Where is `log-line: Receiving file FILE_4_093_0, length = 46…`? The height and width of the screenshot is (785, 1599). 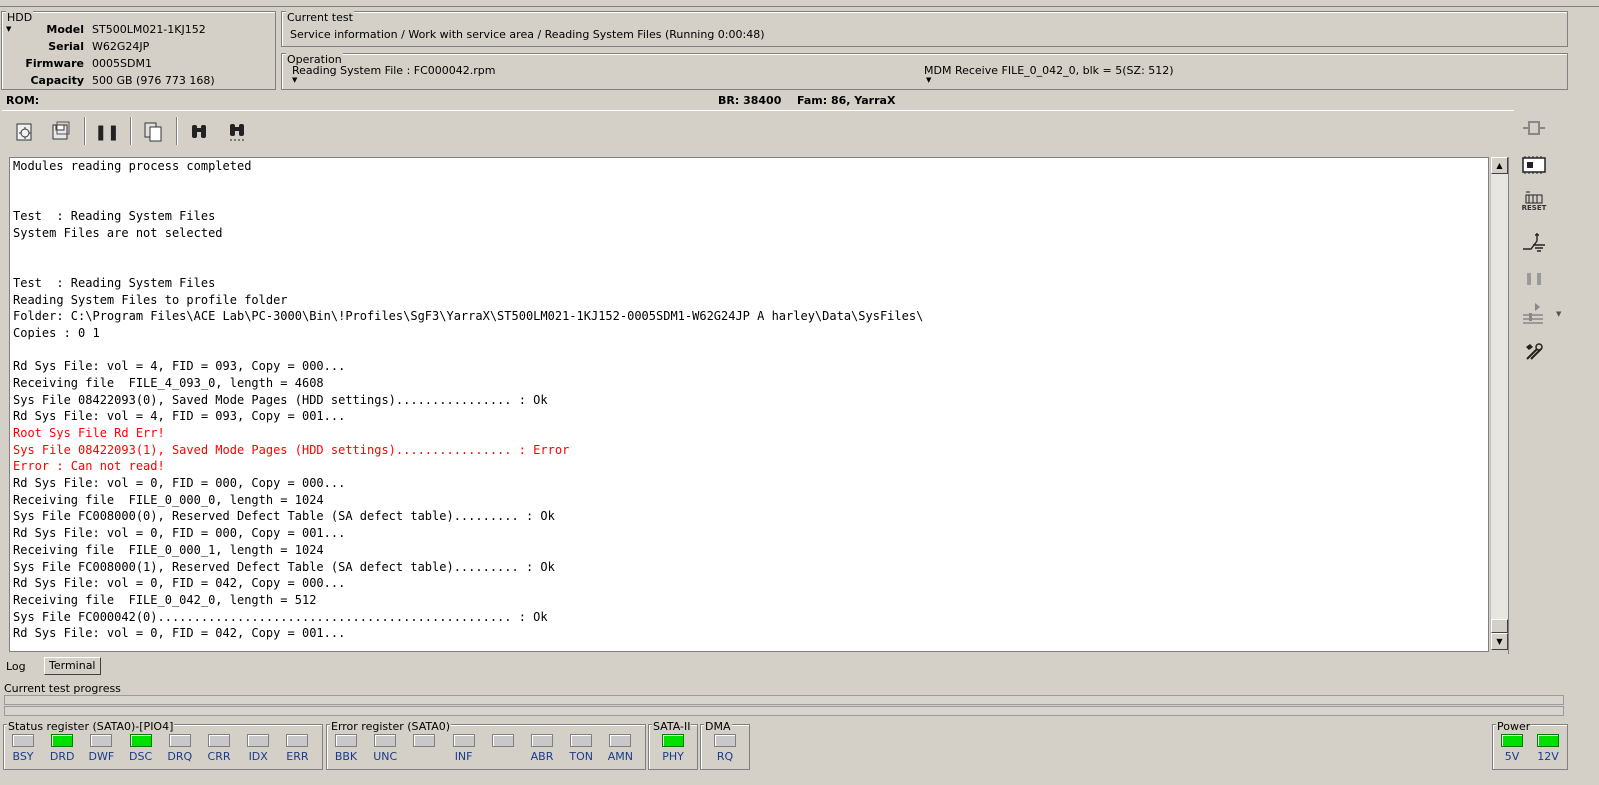
log-line: Receiving file FILE_4_093_0, length = 46… is located at coordinates (168, 382).